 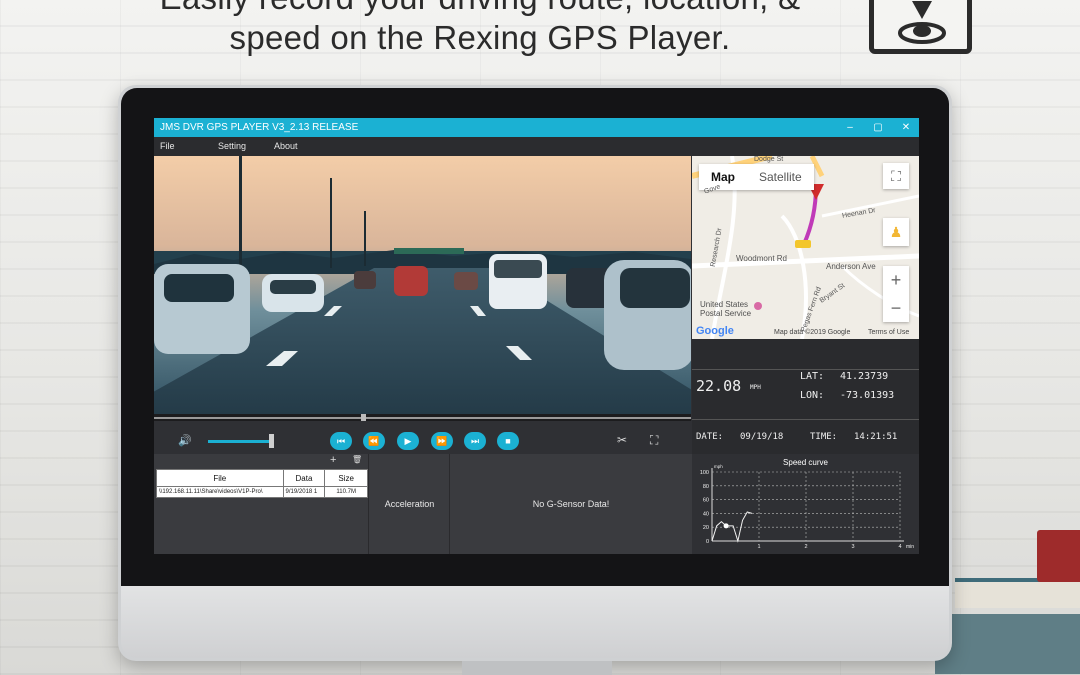 What do you see at coordinates (726, 309) in the screenshot?
I see `map-label-usps: United States Postal Service` at bounding box center [726, 309].